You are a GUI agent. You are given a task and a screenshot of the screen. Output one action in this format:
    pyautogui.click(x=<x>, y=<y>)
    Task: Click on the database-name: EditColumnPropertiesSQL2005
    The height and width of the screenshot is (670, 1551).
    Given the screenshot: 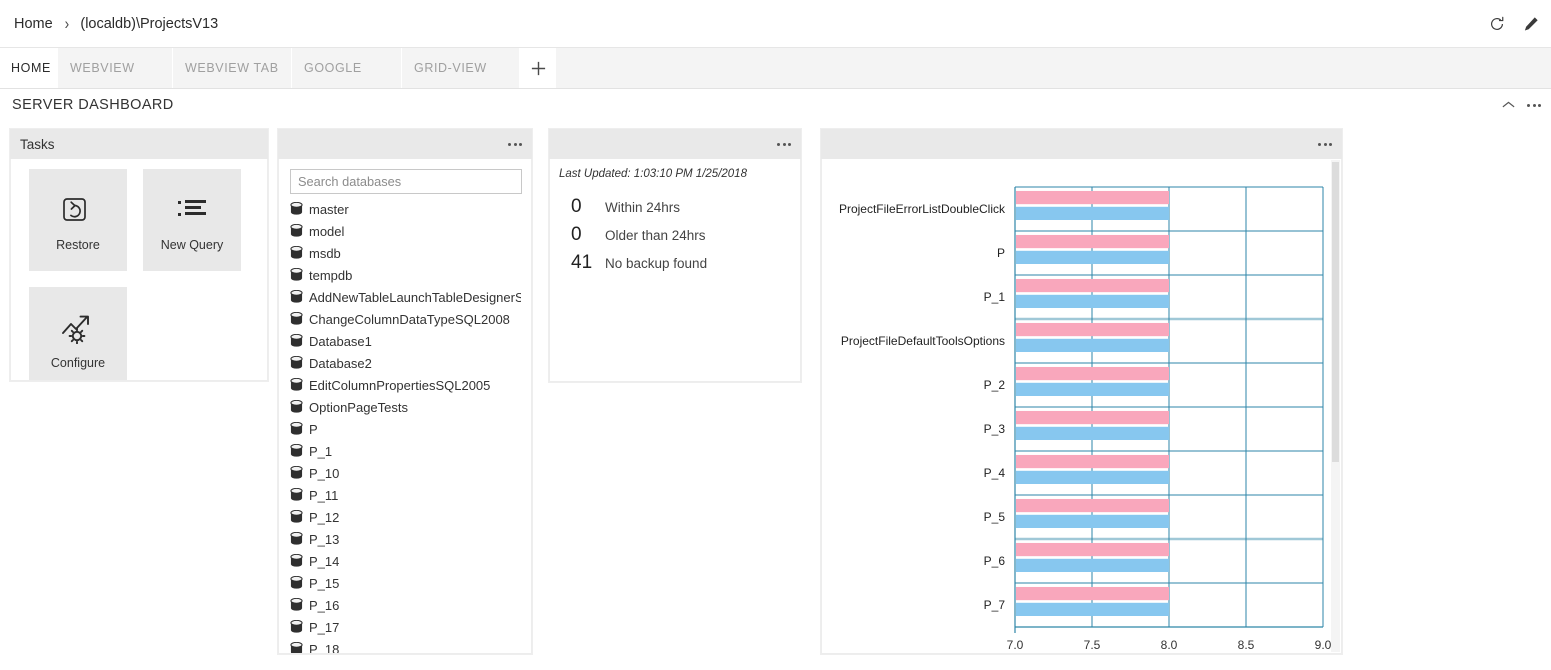 What is the action you would take?
    pyautogui.click(x=400, y=385)
    